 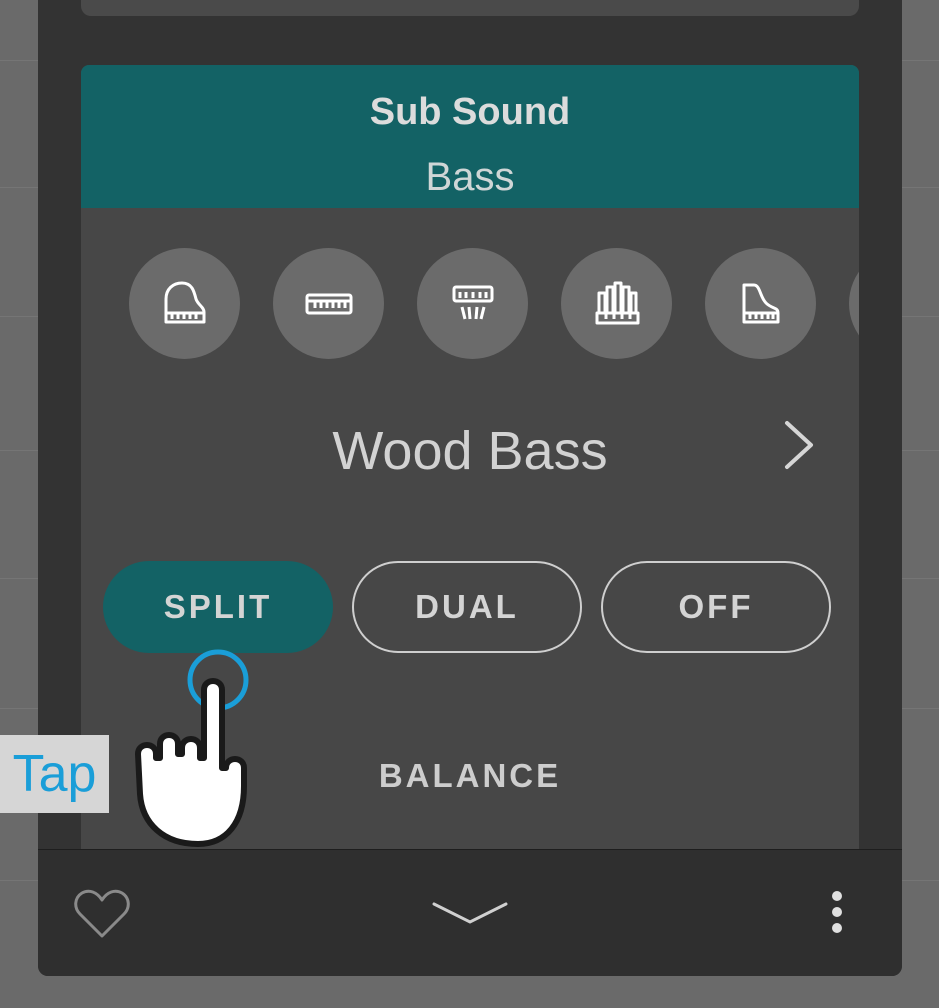 What do you see at coordinates (716, 607) in the screenshot?
I see `off-button: OFF` at bounding box center [716, 607].